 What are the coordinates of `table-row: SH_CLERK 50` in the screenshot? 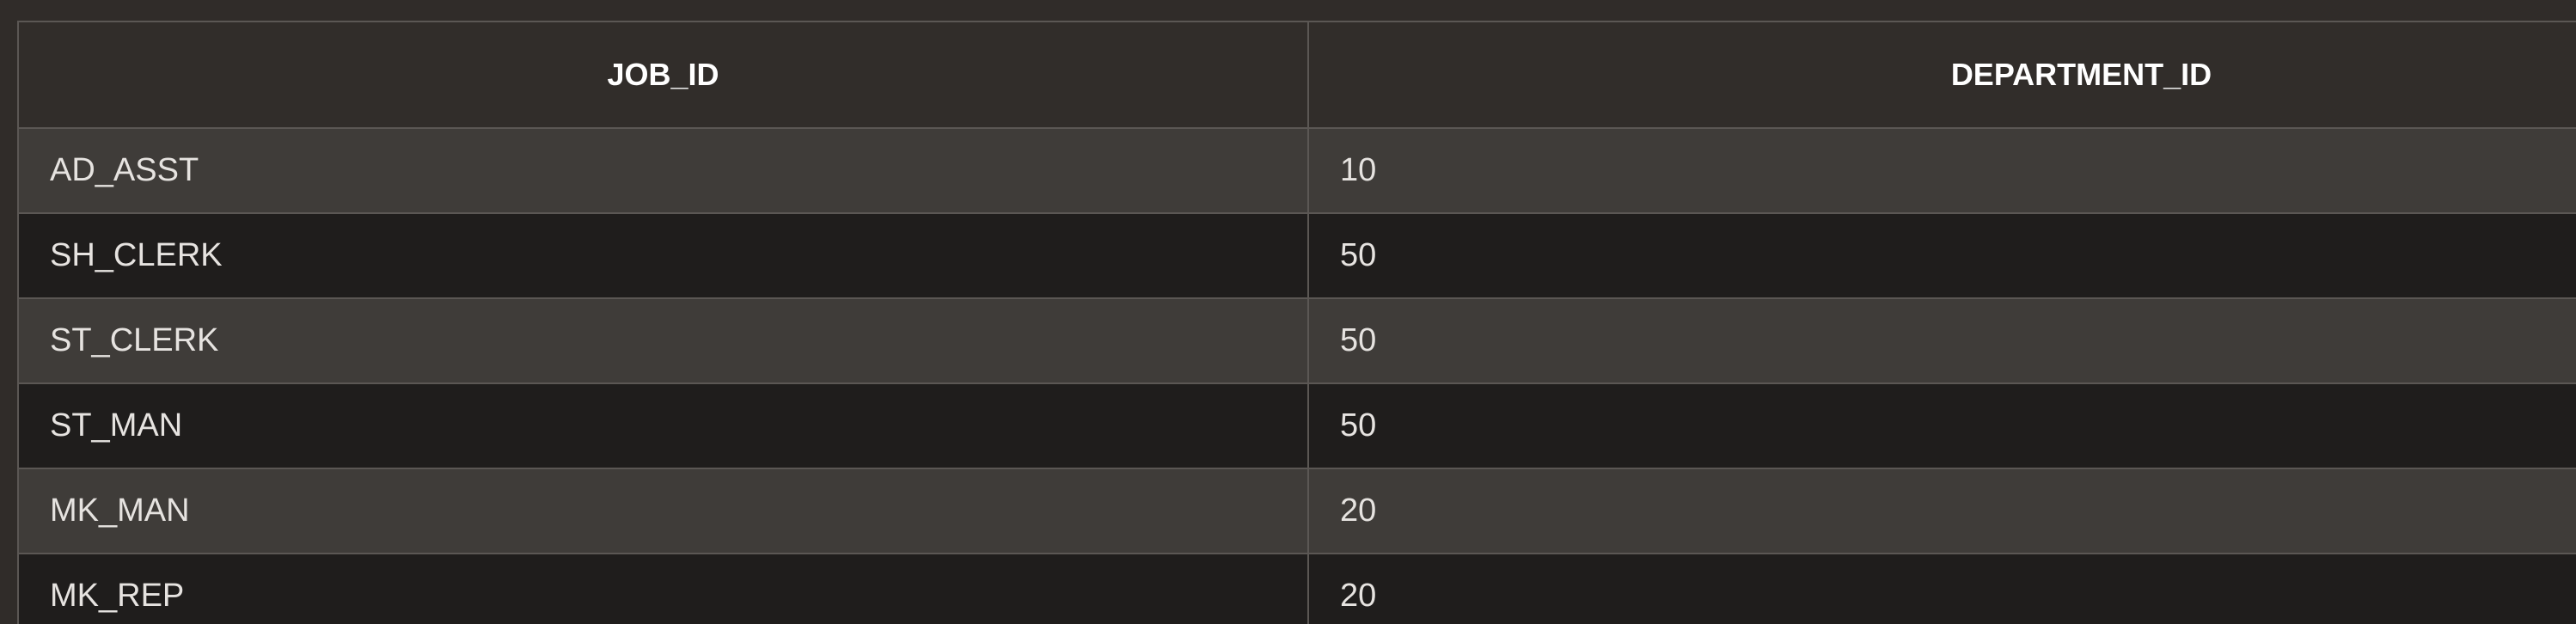 It's located at (1296, 256).